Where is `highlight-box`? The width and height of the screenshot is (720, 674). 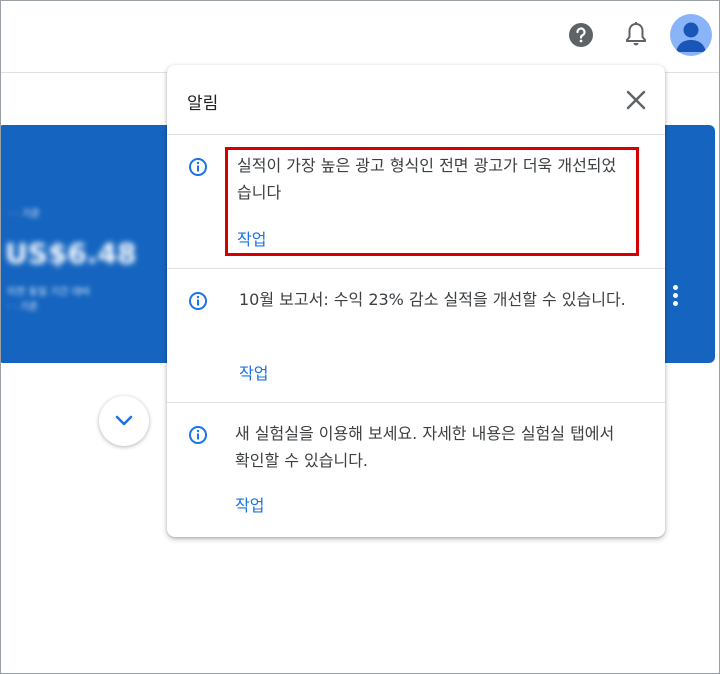
highlight-box is located at coordinates (432, 201).